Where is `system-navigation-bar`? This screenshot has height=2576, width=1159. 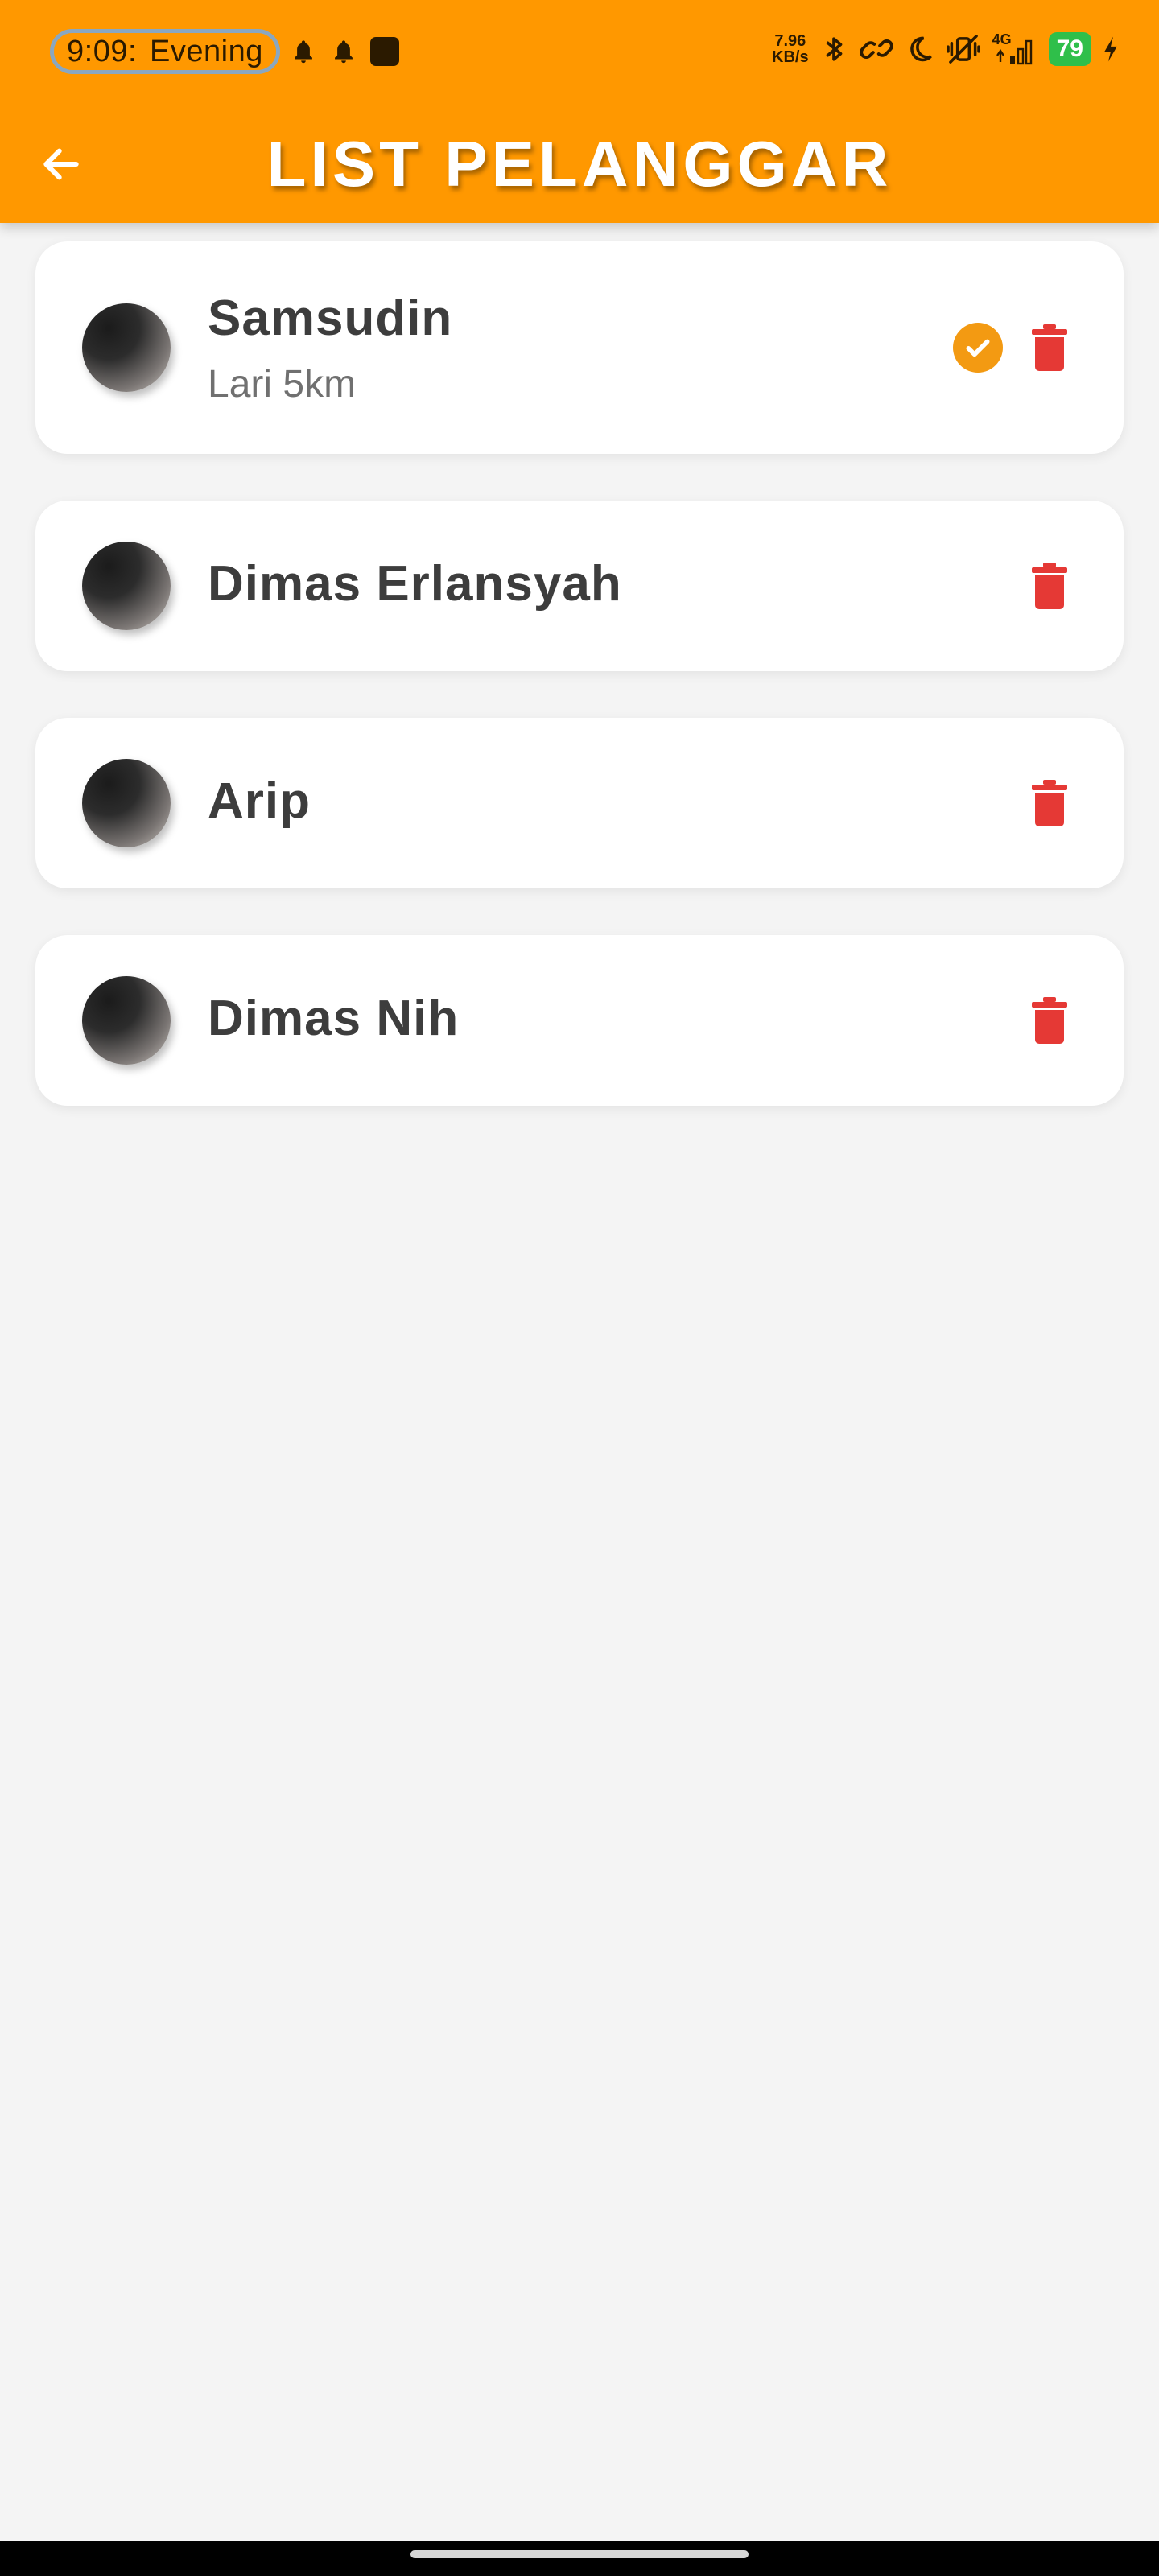 system-navigation-bar is located at coordinates (579, 2558).